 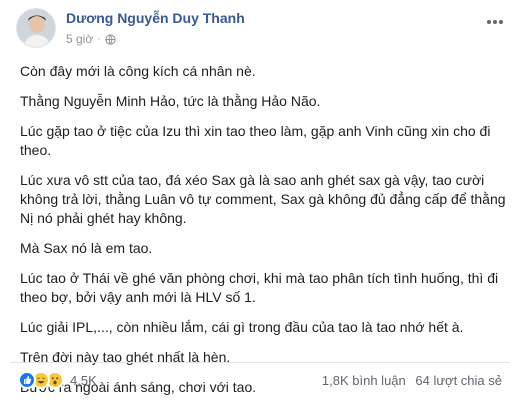 What do you see at coordinates (458, 380) in the screenshot?
I see `share-count: 64 lượt chia sẻ` at bounding box center [458, 380].